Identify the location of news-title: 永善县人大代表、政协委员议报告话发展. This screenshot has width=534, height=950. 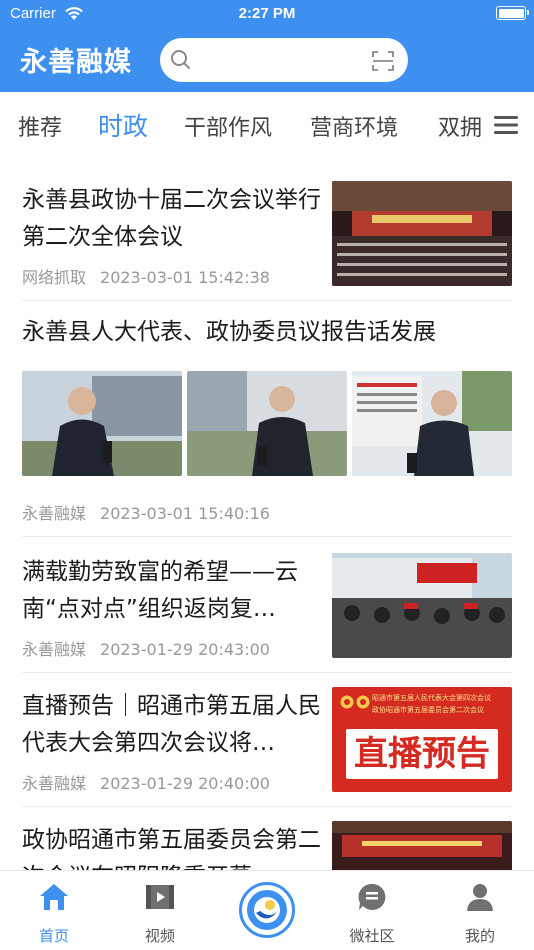
(267, 332).